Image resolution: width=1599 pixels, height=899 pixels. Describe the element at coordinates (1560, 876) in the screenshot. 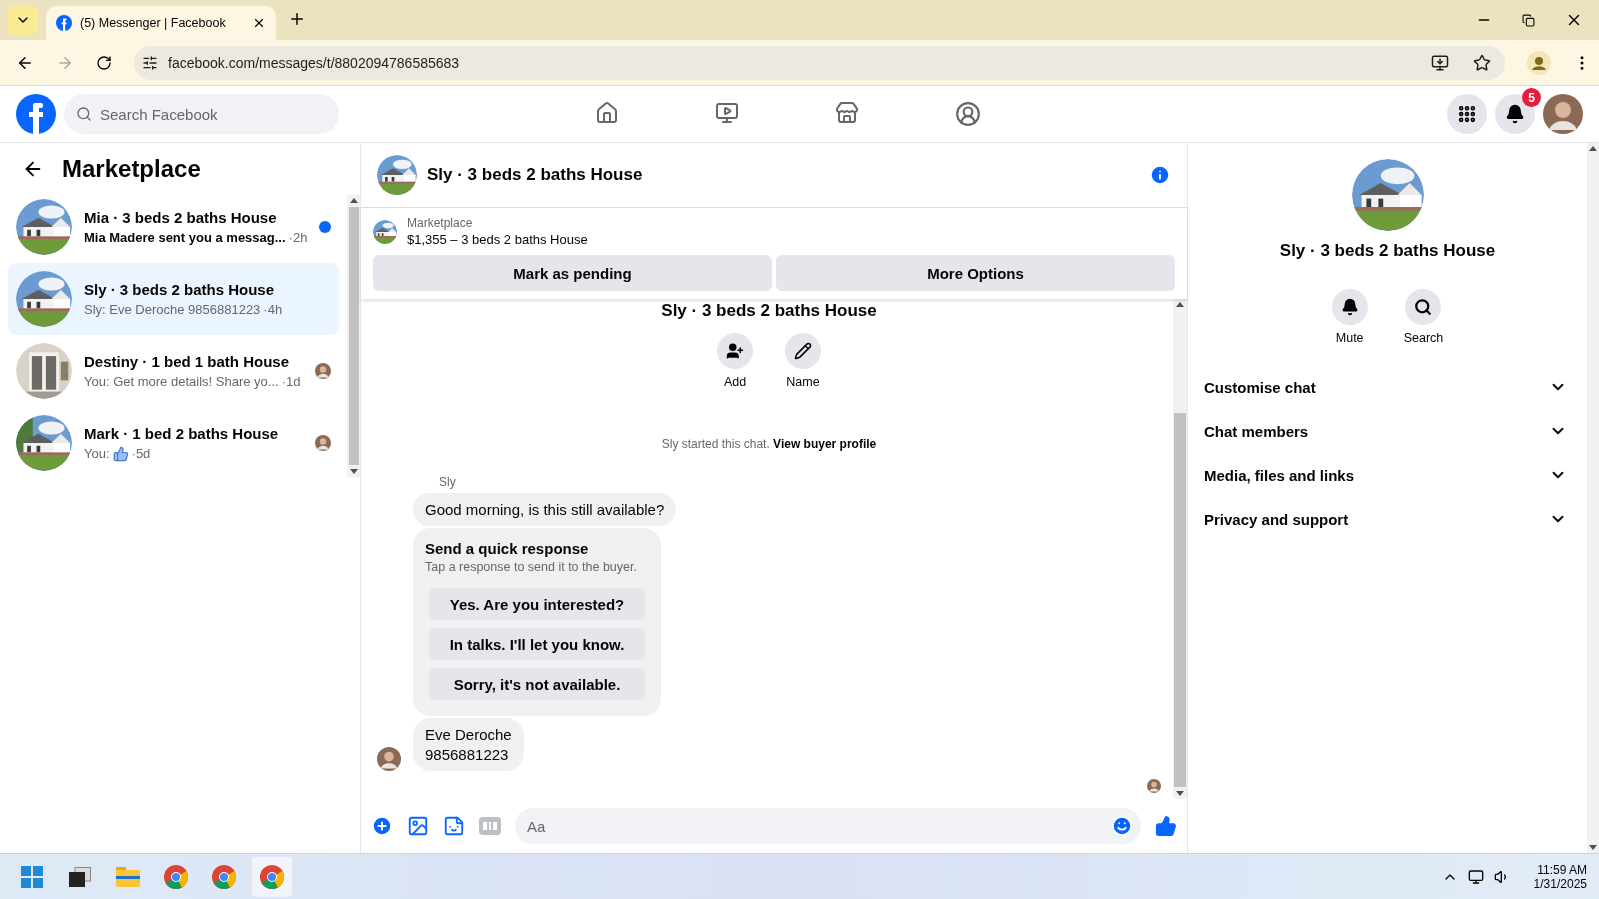

I see `clock: 11:59 AM 1/31/2025` at that location.